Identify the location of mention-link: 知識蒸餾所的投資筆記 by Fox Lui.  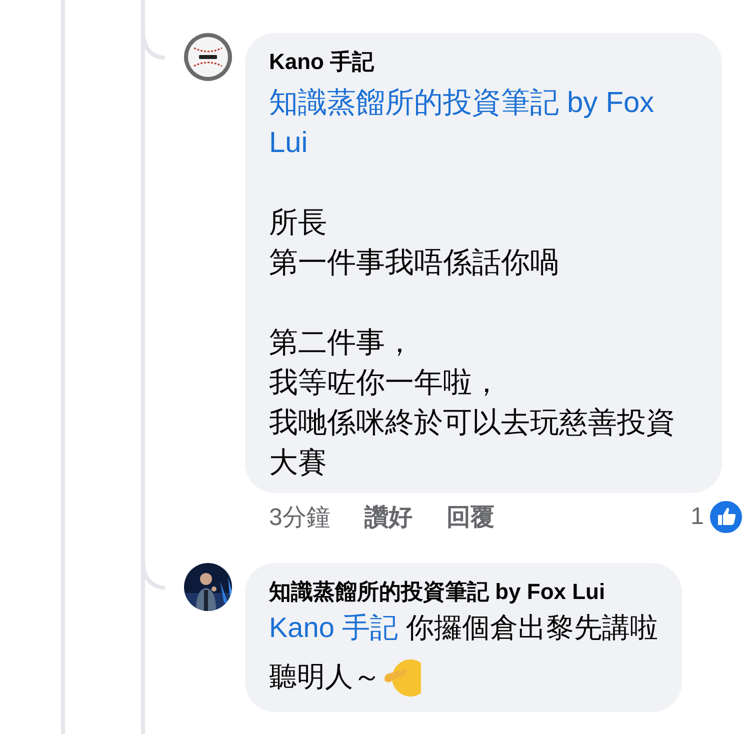
(483, 123).